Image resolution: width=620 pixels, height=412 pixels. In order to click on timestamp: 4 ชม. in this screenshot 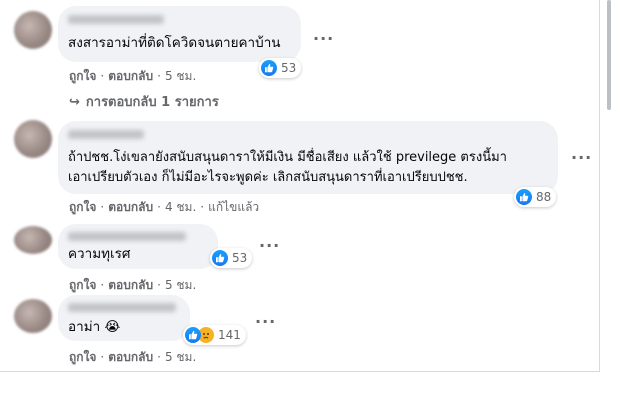, I will do `click(180, 207)`.